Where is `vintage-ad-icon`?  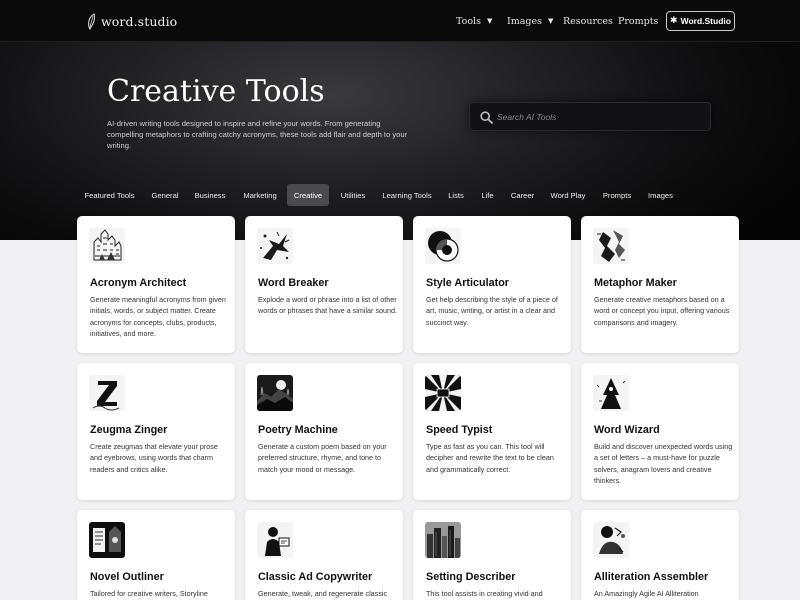
vintage-ad-icon is located at coordinates (275, 540).